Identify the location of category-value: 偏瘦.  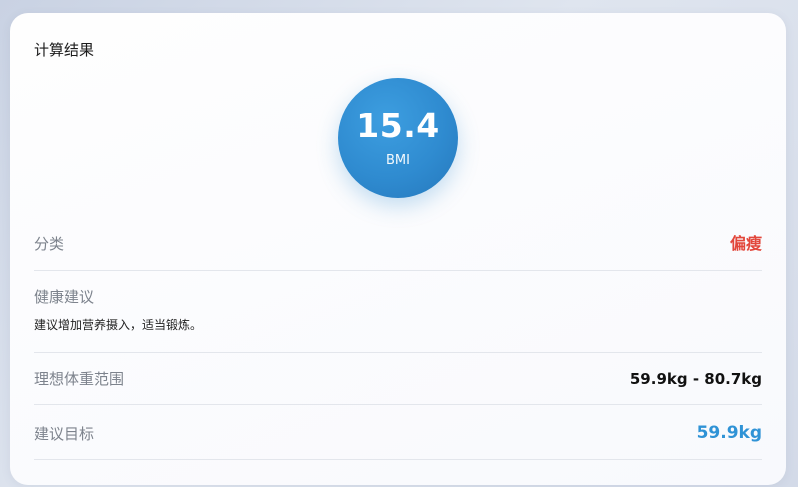
(745, 243).